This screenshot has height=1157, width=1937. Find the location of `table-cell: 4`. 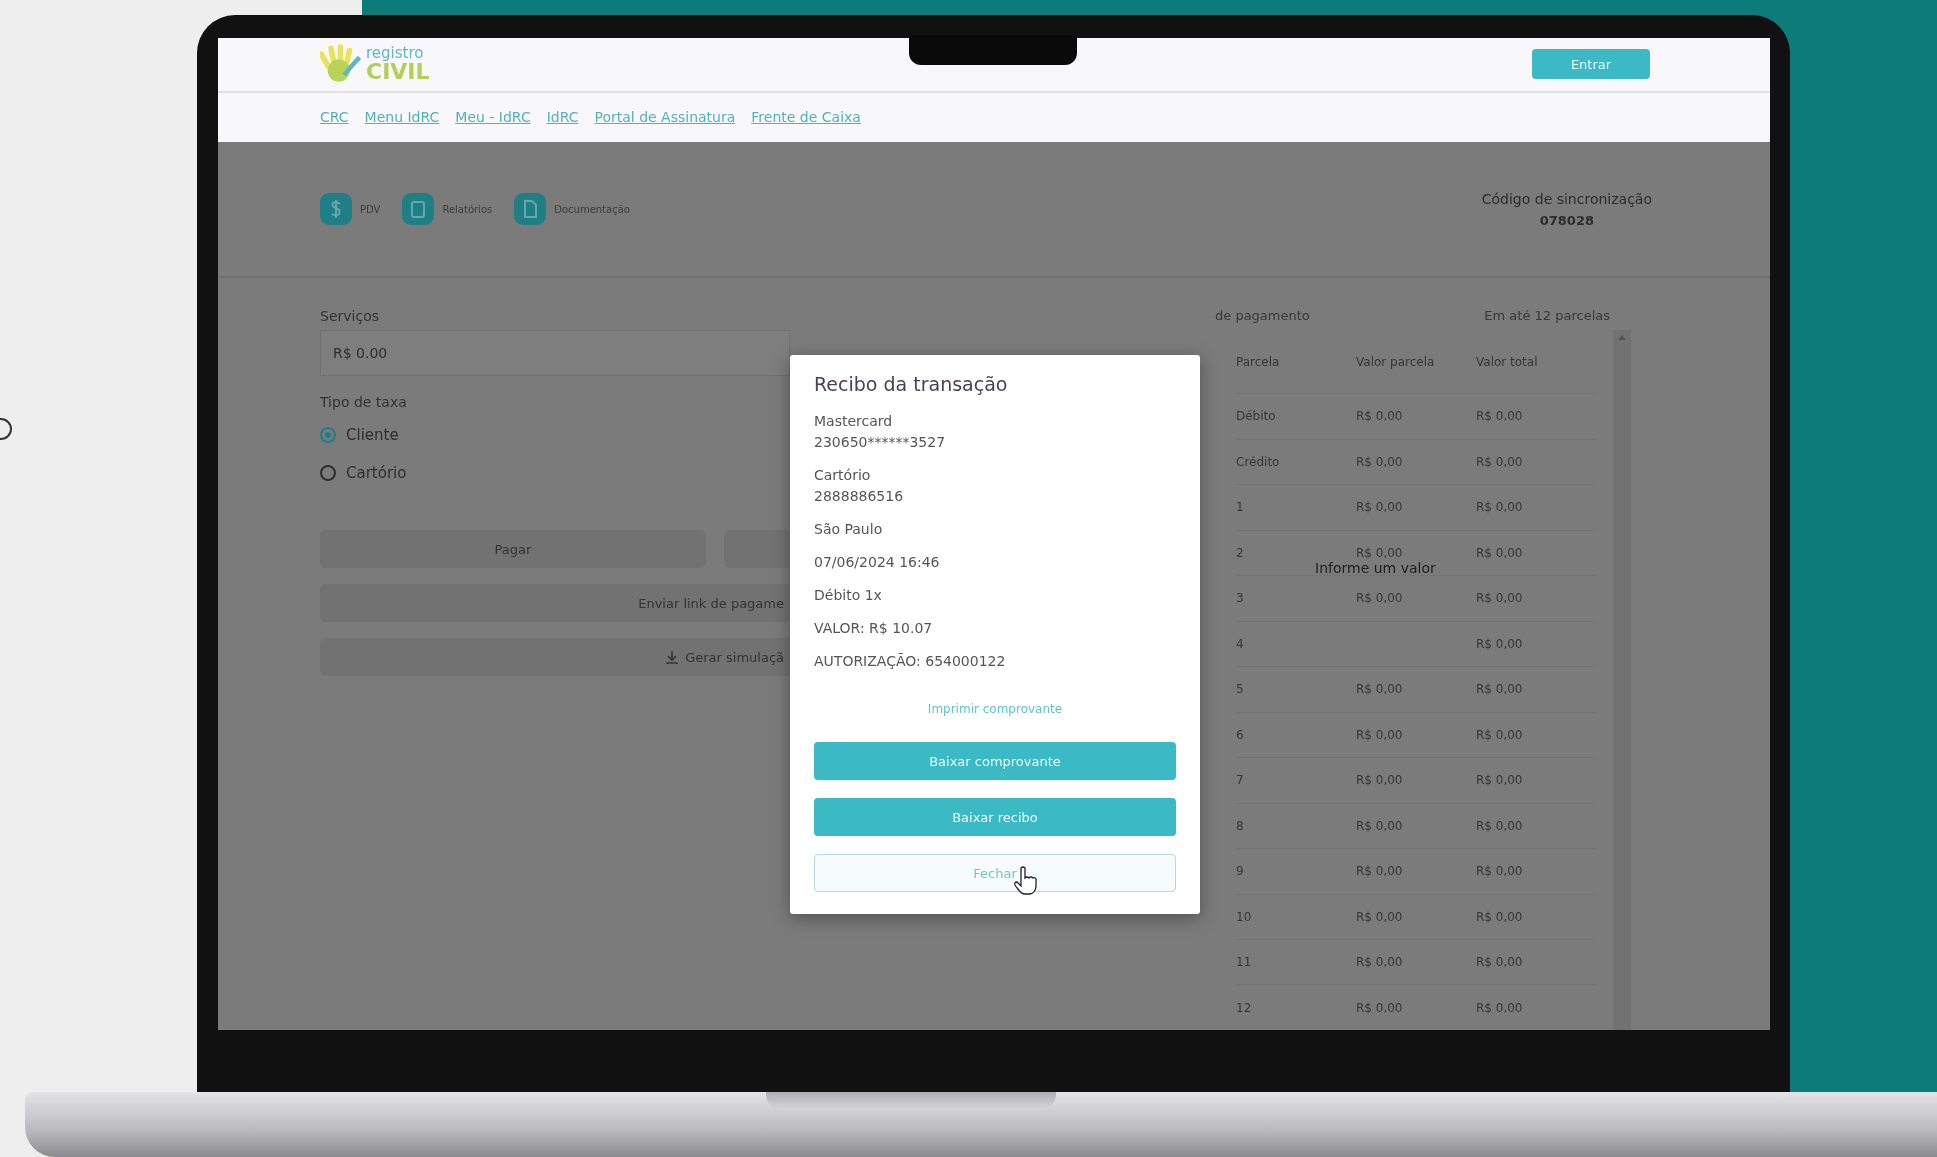

table-cell: 4 is located at coordinates (1295, 644).